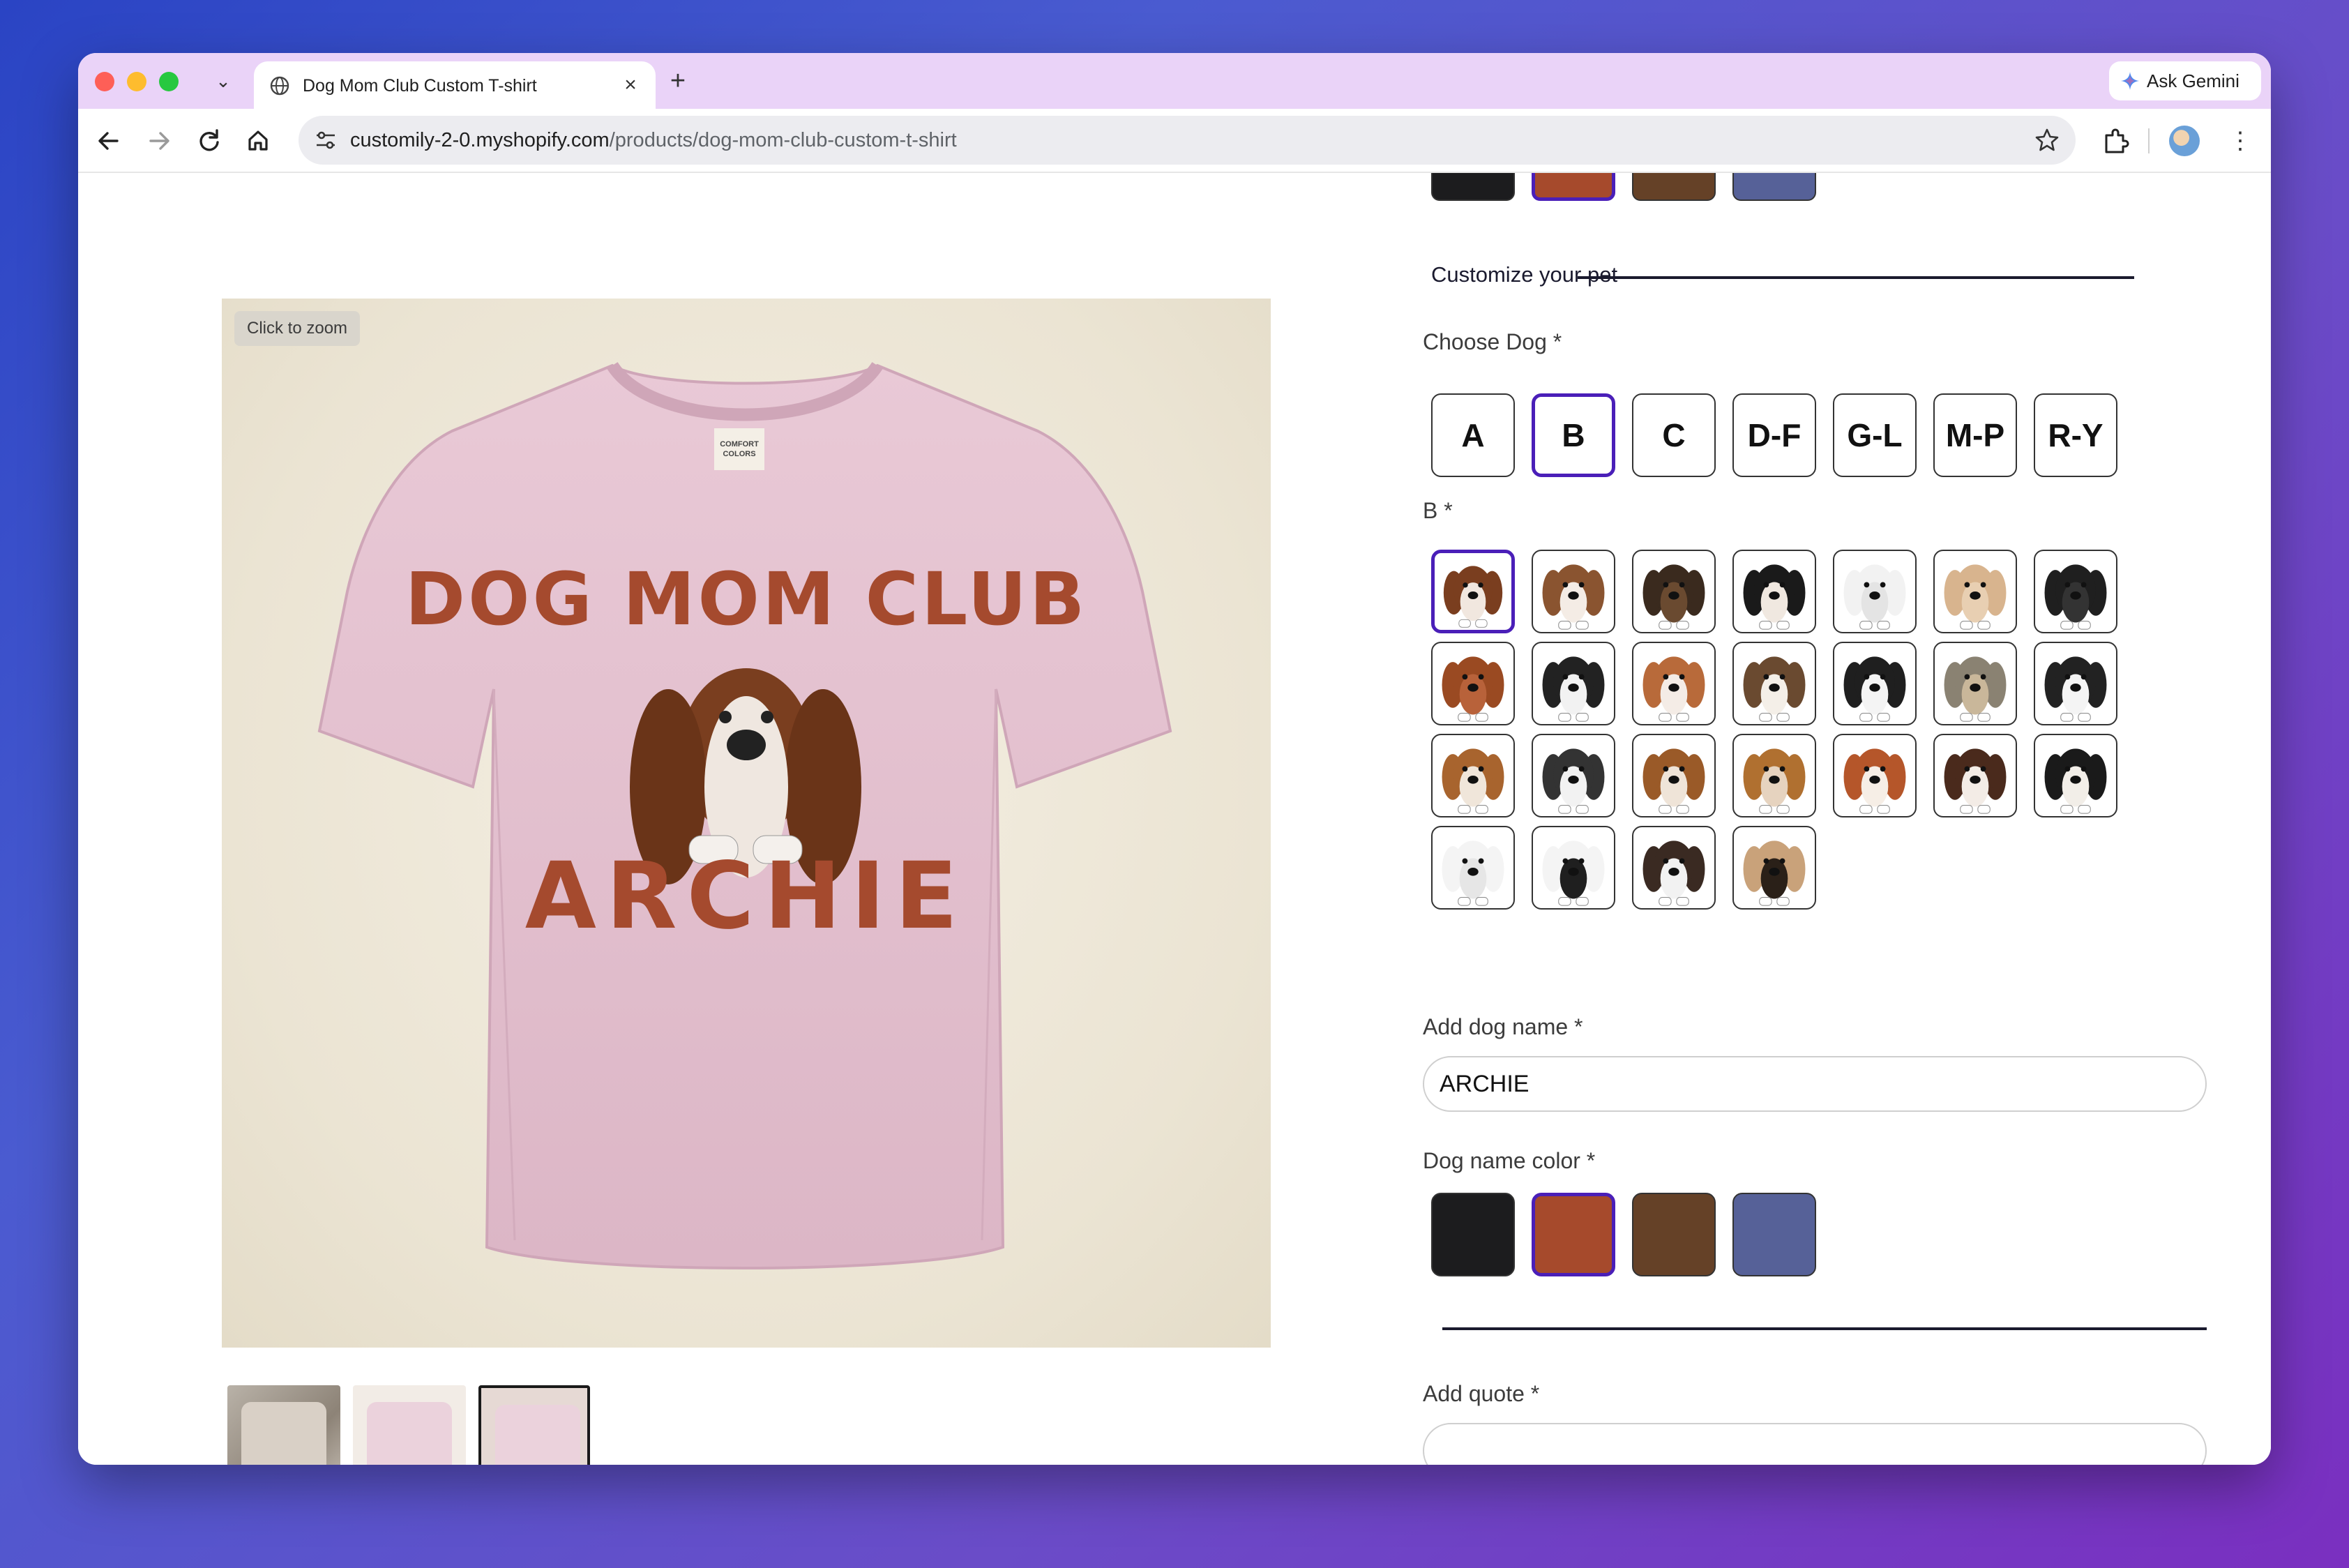 This screenshot has height=1568, width=2349. What do you see at coordinates (1473, 435) in the screenshot?
I see `letter-group-button: A` at bounding box center [1473, 435].